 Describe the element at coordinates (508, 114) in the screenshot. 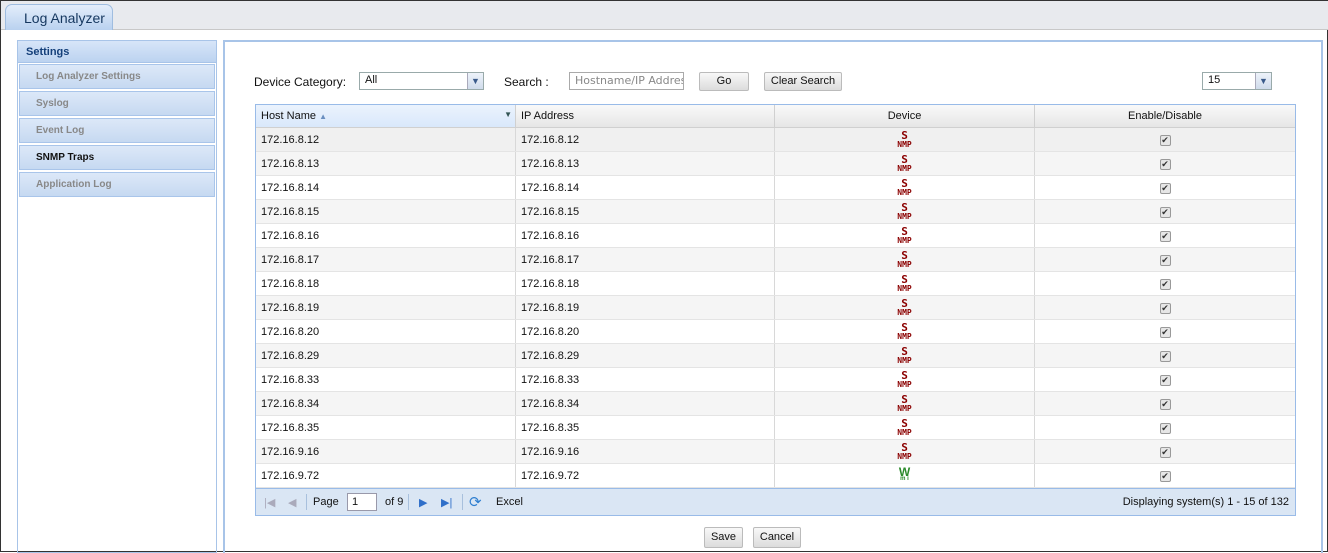

I see `column-menu-icon: ▼` at that location.